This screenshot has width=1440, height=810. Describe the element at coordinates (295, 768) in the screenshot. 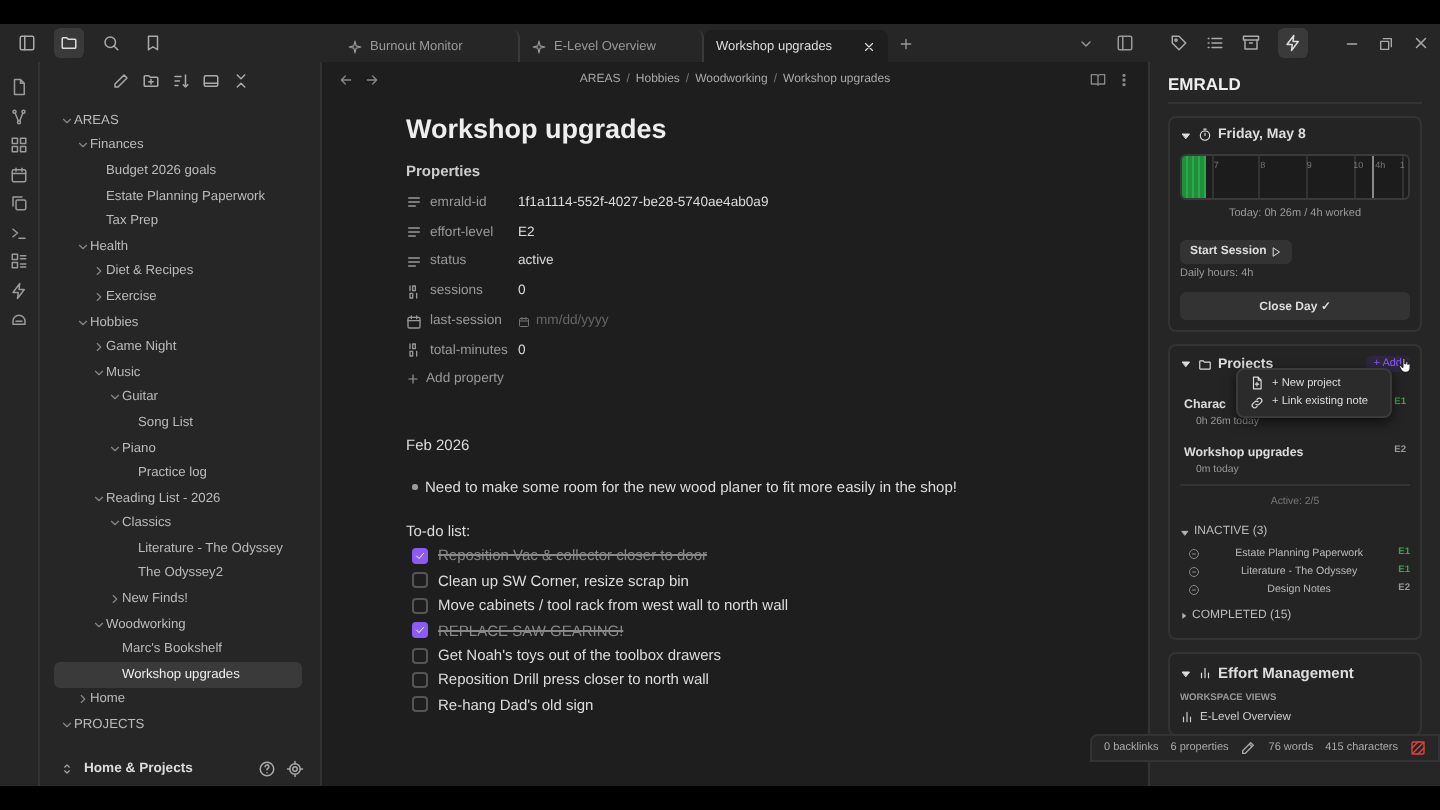

I see `settings-icon` at that location.